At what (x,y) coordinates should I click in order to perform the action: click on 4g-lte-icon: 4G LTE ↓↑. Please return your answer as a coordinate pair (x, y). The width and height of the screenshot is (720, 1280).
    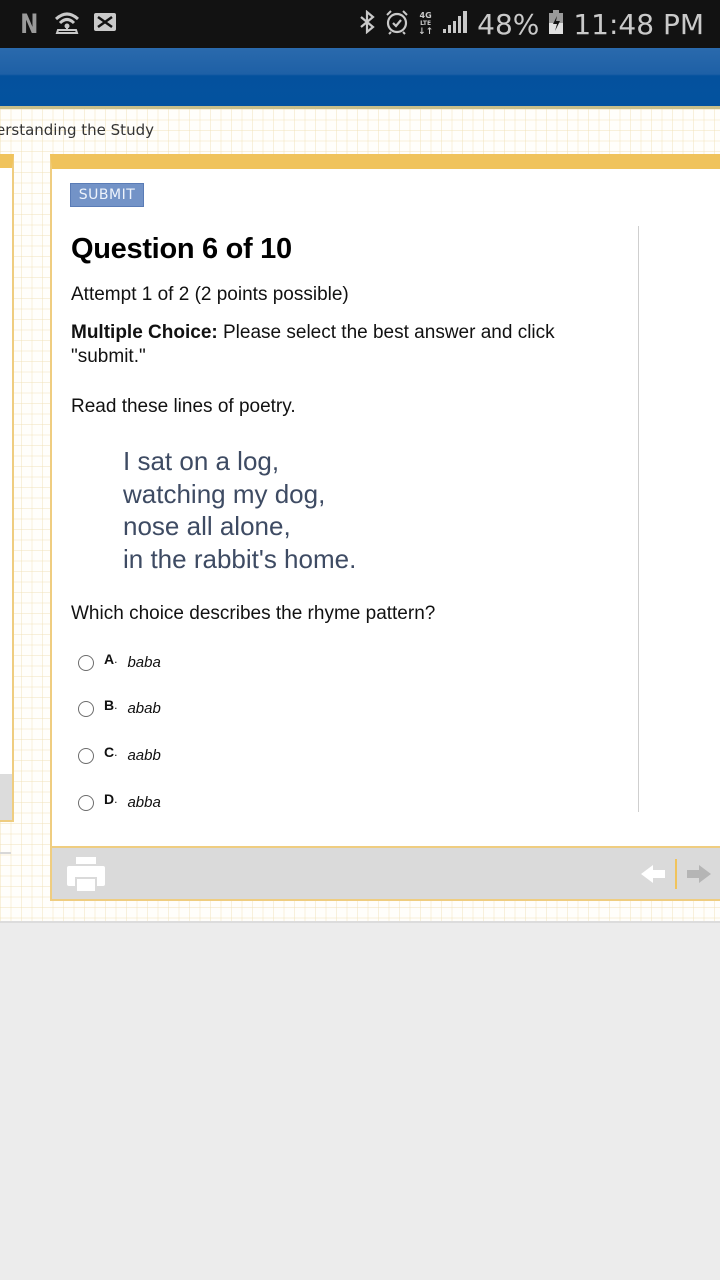
    Looking at the image, I should click on (426, 24).